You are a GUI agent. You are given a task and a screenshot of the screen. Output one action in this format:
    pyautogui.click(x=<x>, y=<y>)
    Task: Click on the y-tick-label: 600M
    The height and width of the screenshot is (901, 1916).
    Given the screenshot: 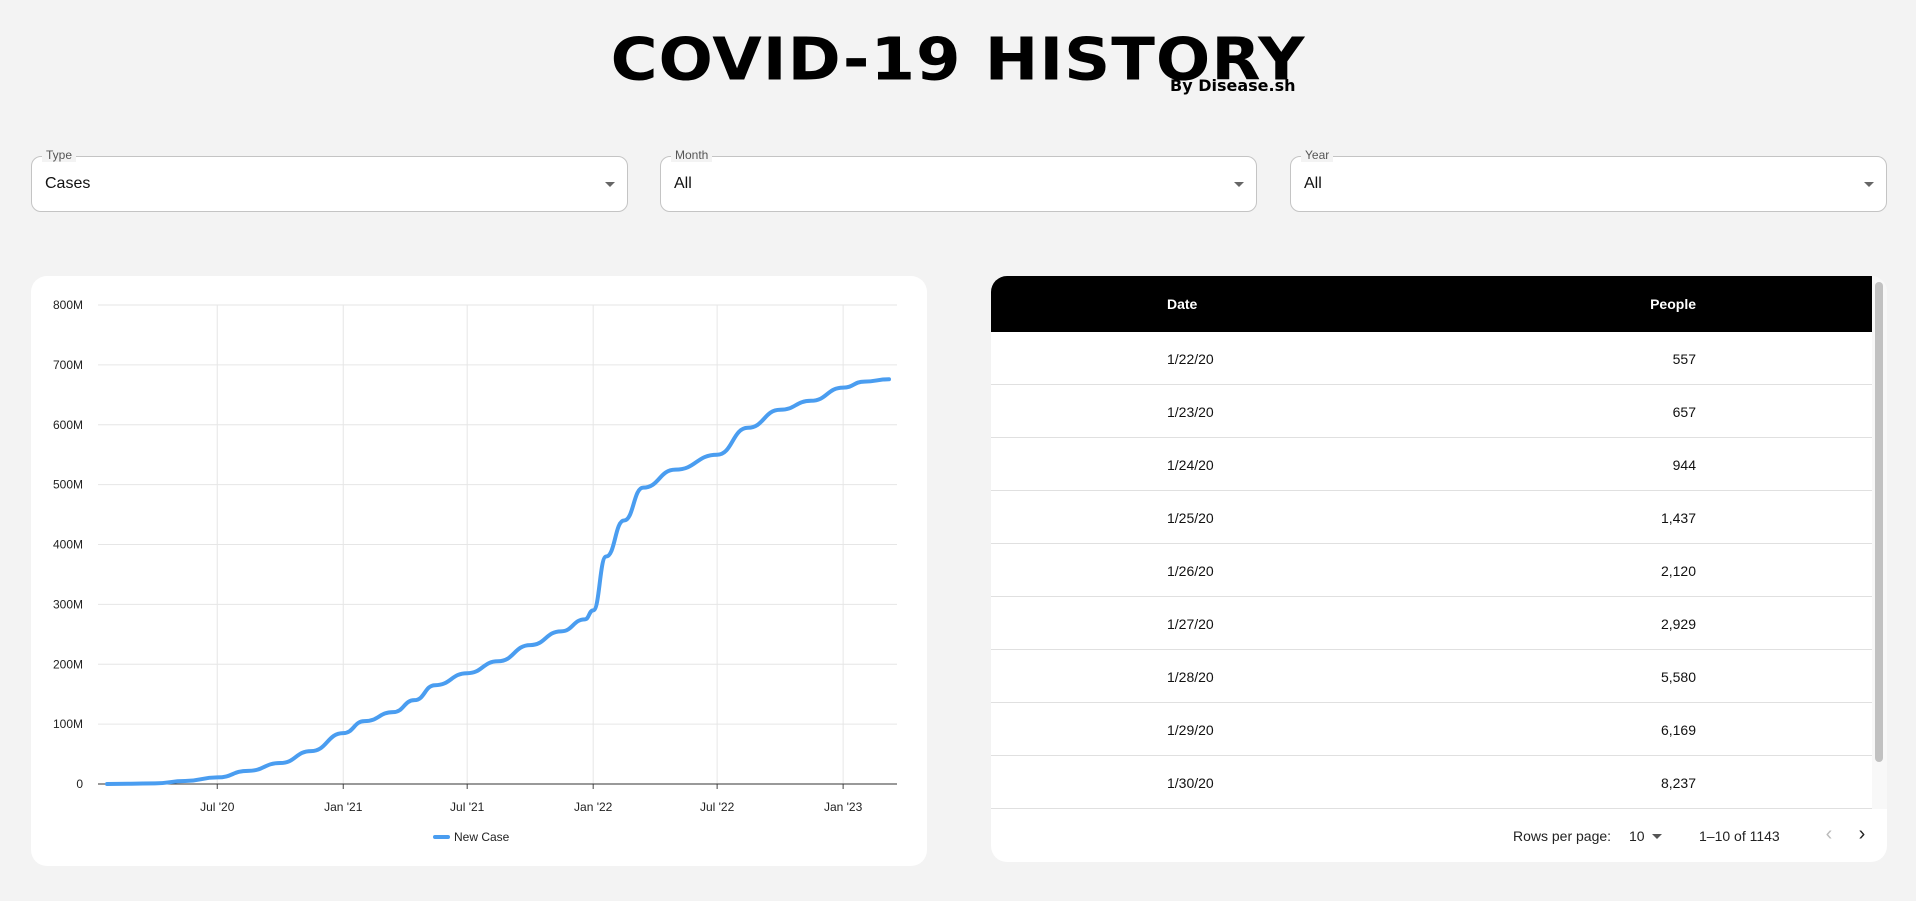 What is the action you would take?
    pyautogui.click(x=68, y=425)
    